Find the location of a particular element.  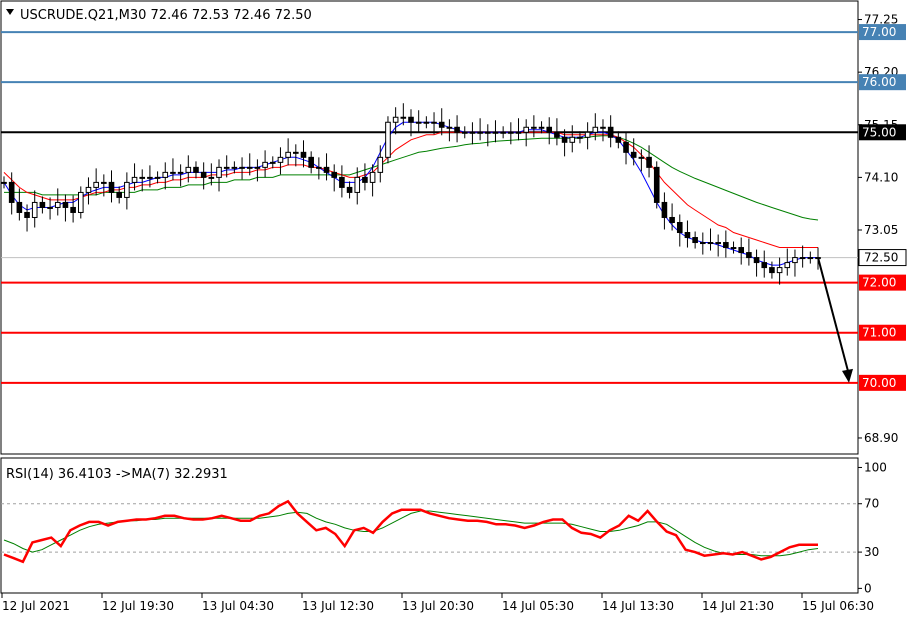

level-price-label: 70.00 is located at coordinates (879, 383).